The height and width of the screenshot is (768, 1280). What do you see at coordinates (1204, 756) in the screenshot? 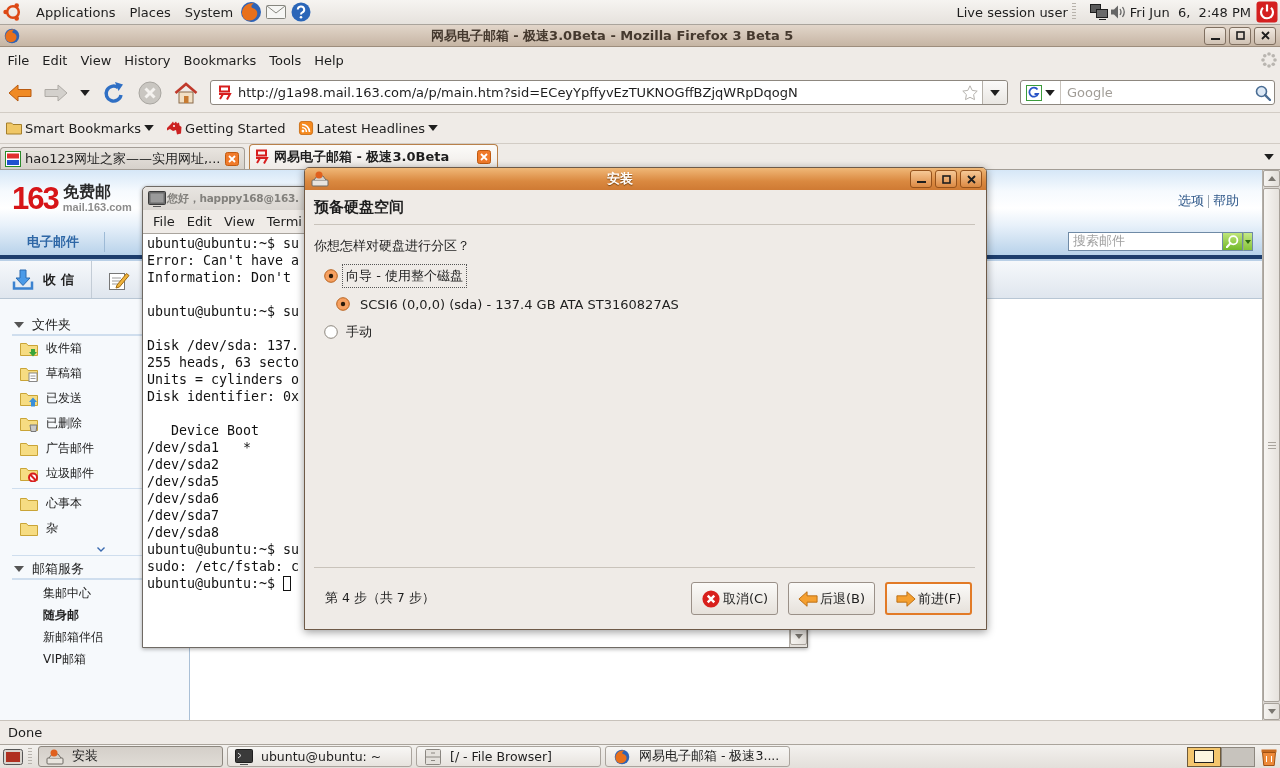
I see `workspace-button` at bounding box center [1204, 756].